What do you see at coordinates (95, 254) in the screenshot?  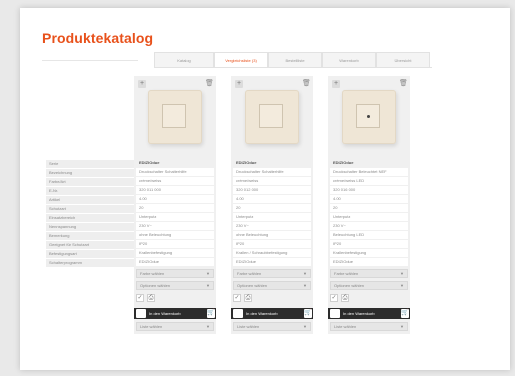 I see `row-label-befestigungsart: Befestigungsart` at bounding box center [95, 254].